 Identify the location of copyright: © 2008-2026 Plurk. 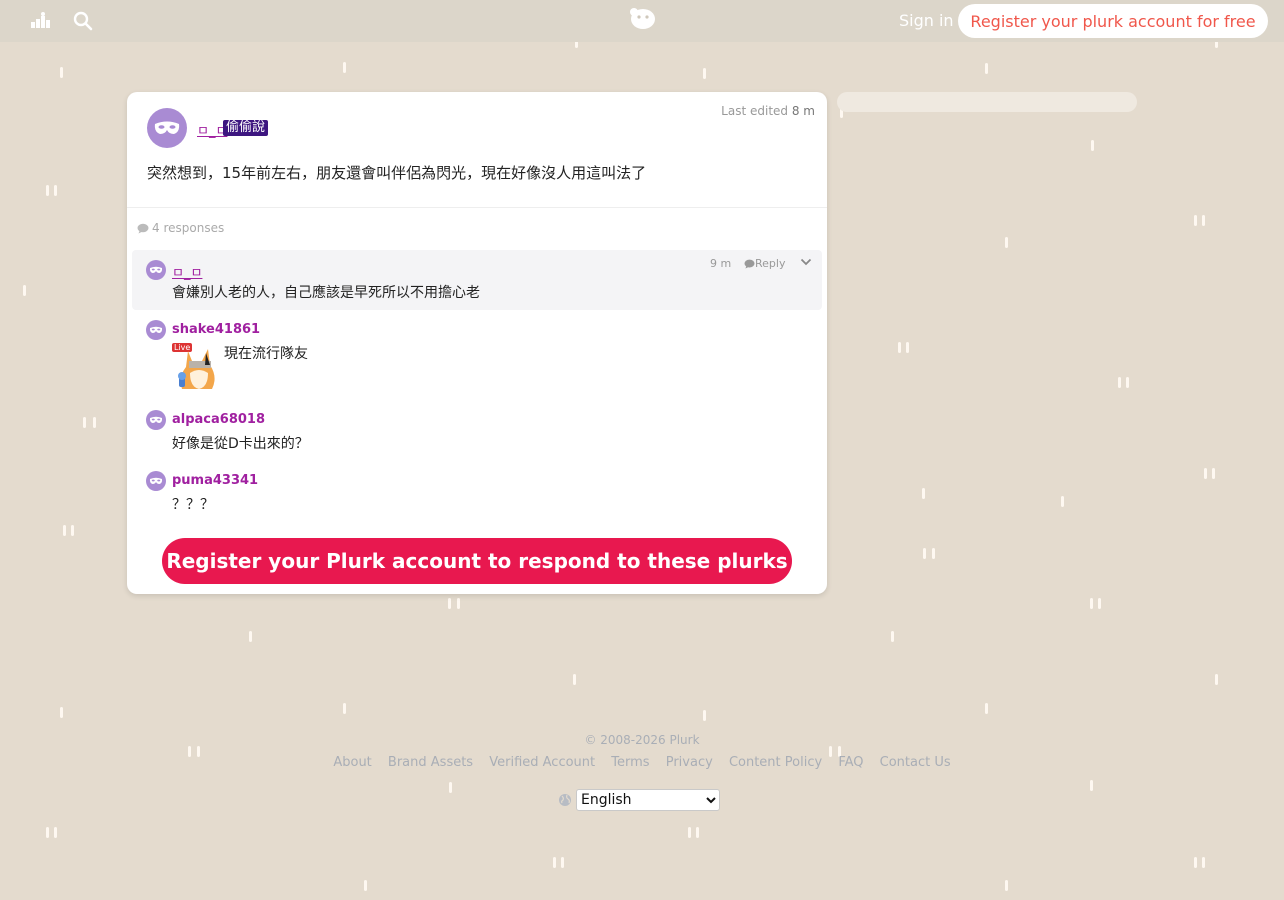
(642, 740).